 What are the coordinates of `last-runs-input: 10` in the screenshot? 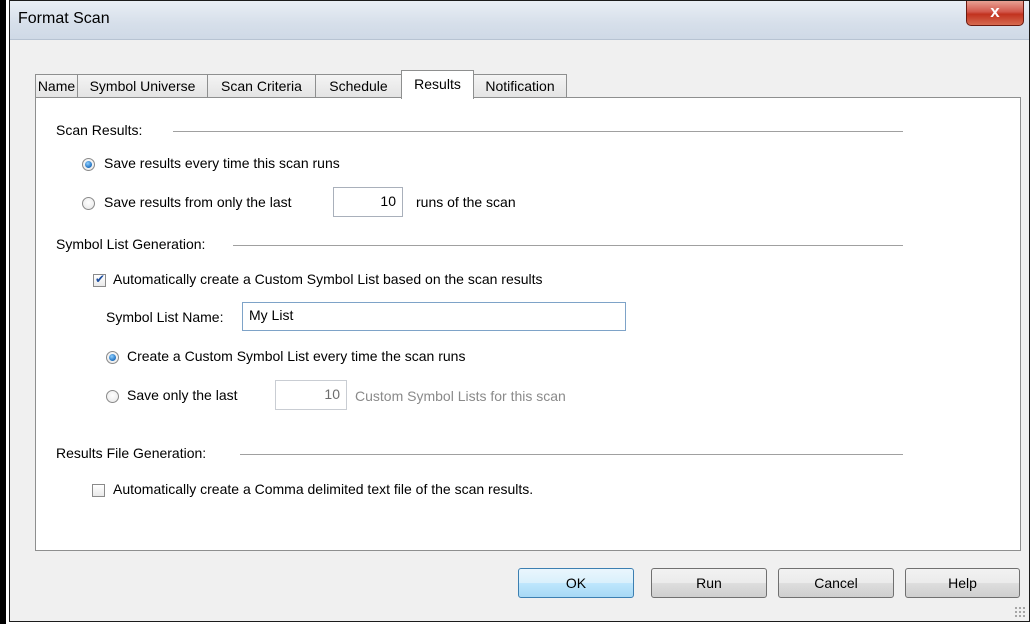 It's located at (368, 202).